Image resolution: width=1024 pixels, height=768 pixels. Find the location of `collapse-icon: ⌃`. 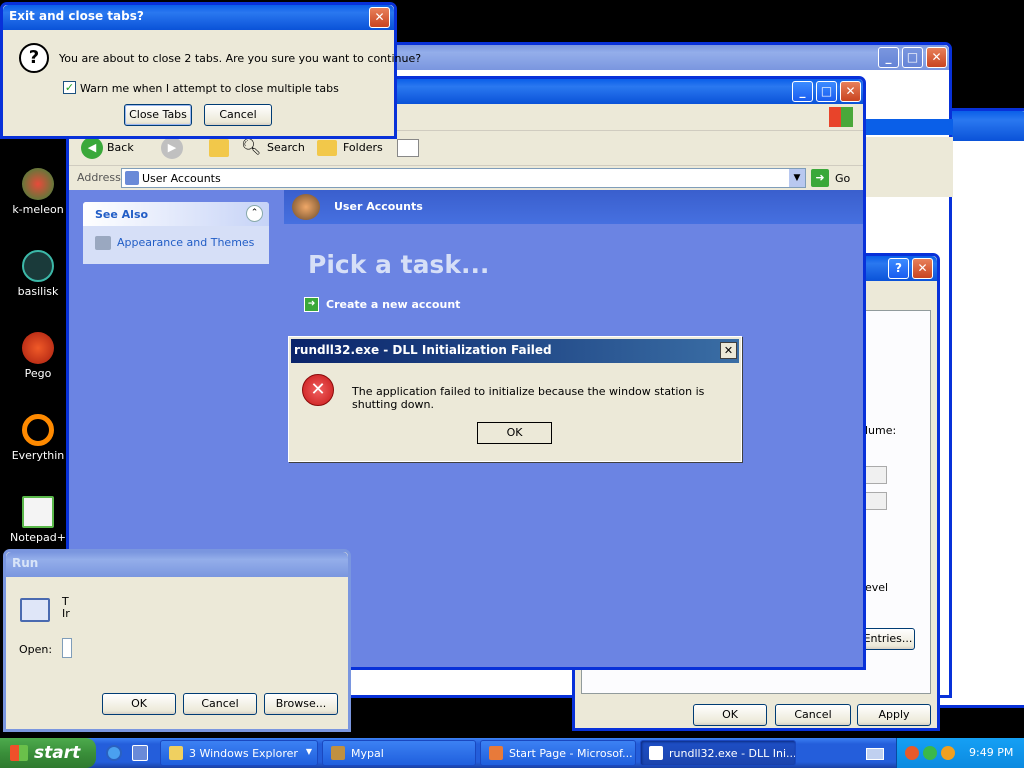

collapse-icon: ⌃ is located at coordinates (254, 213).